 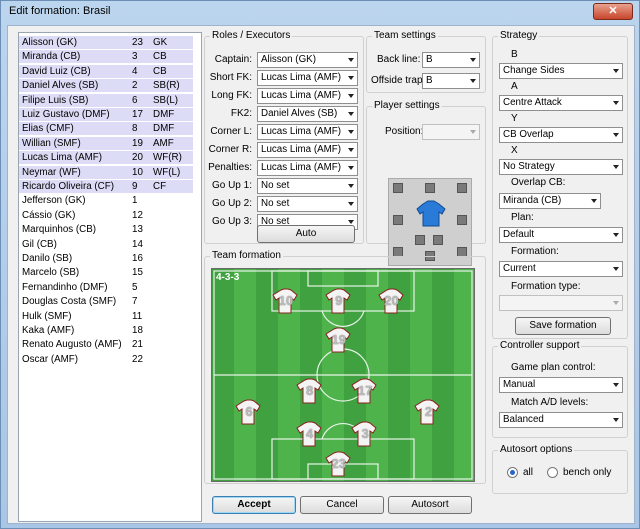 What do you see at coordinates (519, 384) in the screenshot?
I see `game-plan-value: Manual` at bounding box center [519, 384].